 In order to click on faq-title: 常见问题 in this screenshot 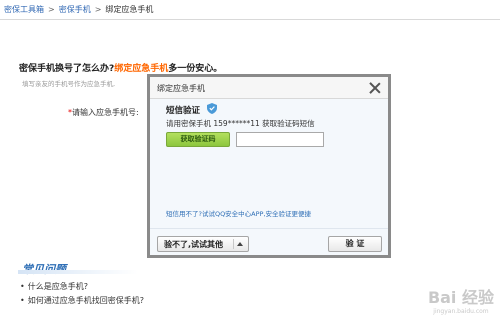, I will do `click(44, 269)`.